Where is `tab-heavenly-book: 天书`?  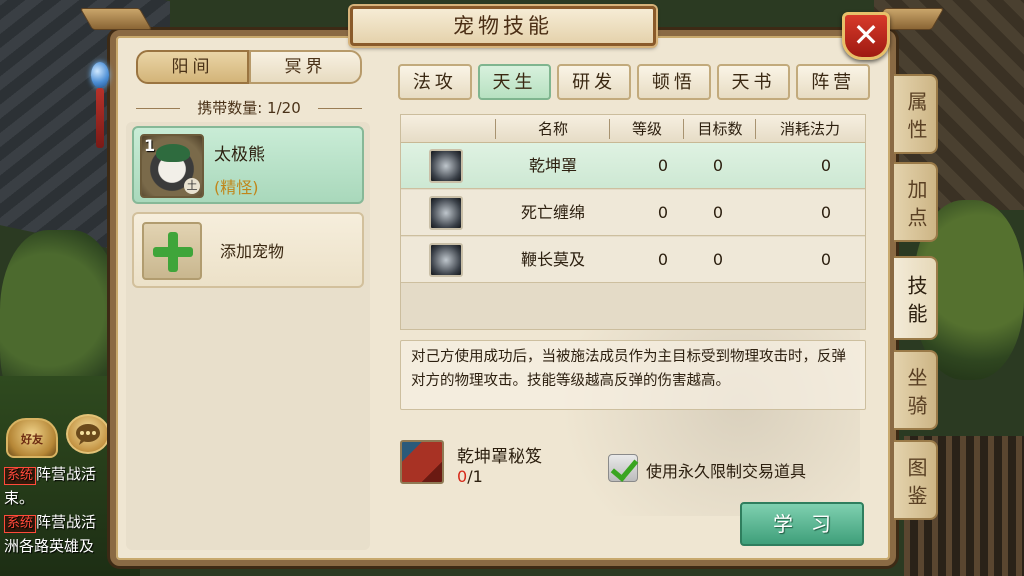 tab-heavenly-book: 天书 is located at coordinates (753, 82).